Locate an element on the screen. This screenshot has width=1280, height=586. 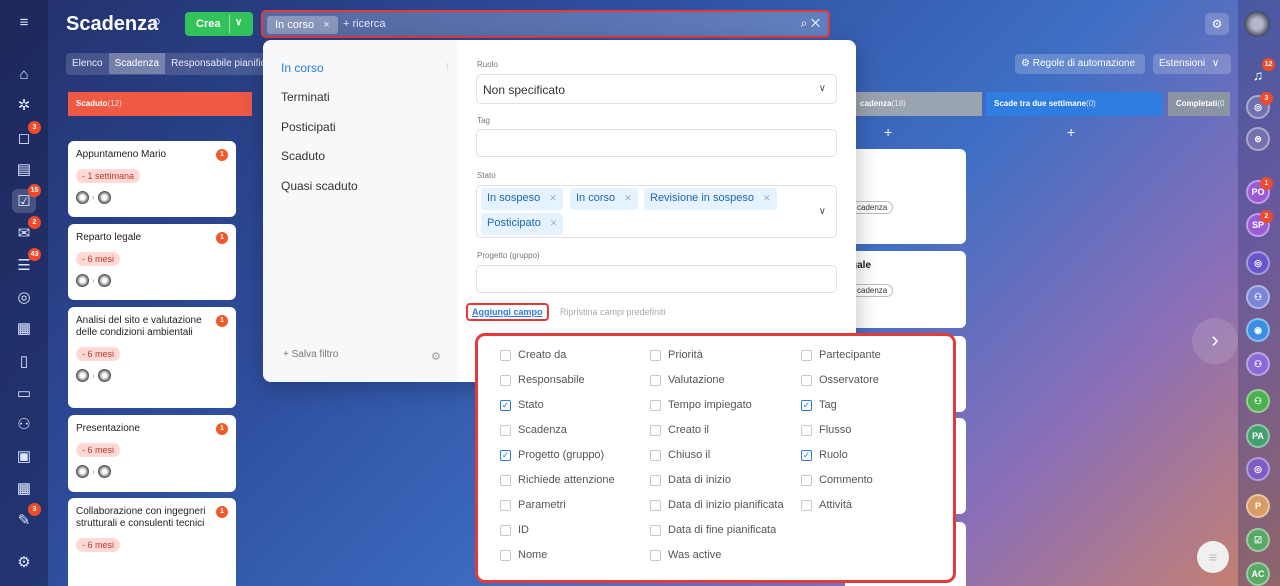
deadline-badge: - 1 settimana is located at coordinates (108, 176).